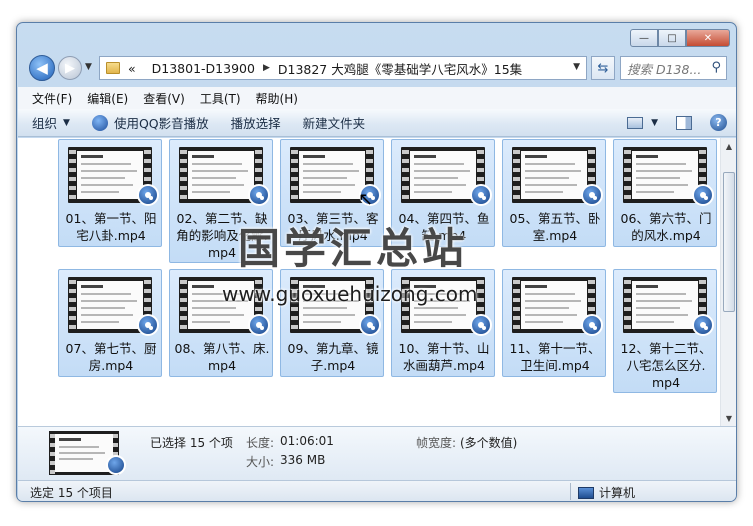  I want to click on play-with-qq-label: 使用QQ影音播放, so click(161, 123).